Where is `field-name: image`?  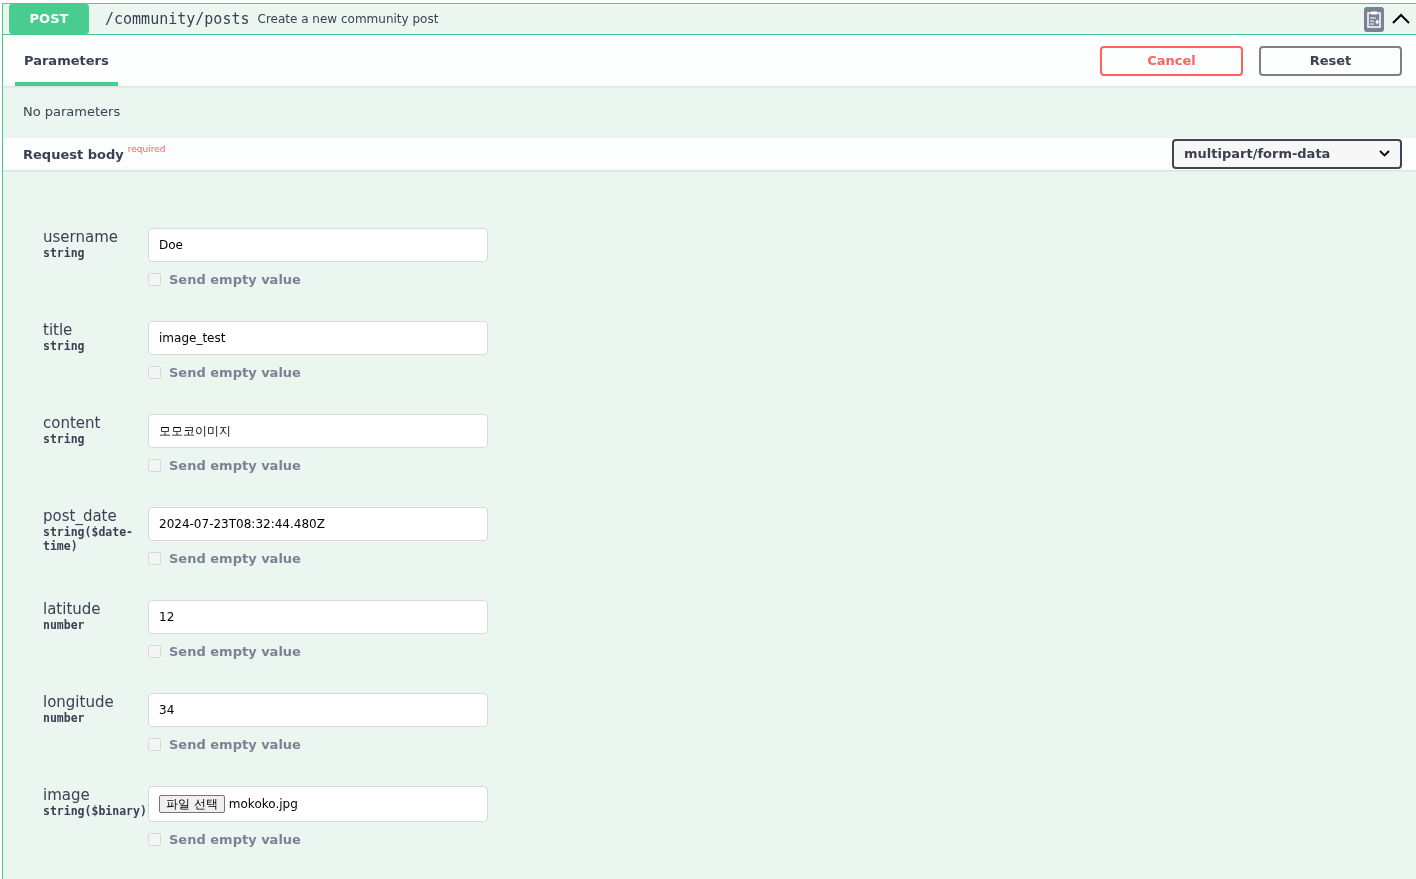 field-name: image is located at coordinates (67, 795).